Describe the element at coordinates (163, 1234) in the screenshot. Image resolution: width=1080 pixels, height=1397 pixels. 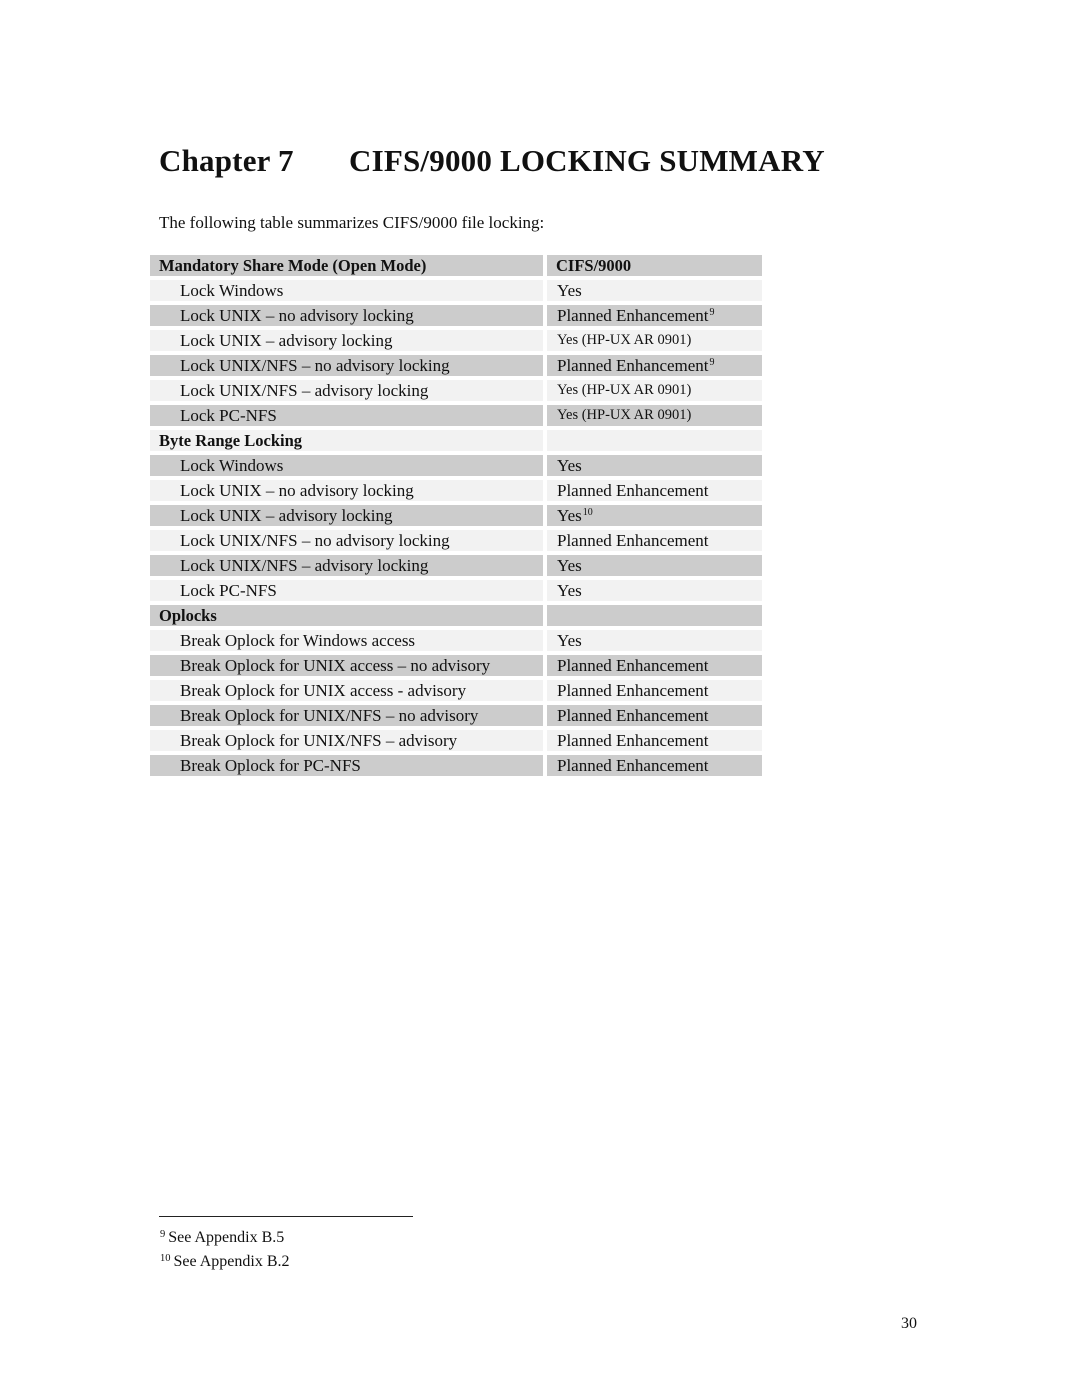
I see `footnote-mark: 9` at that location.